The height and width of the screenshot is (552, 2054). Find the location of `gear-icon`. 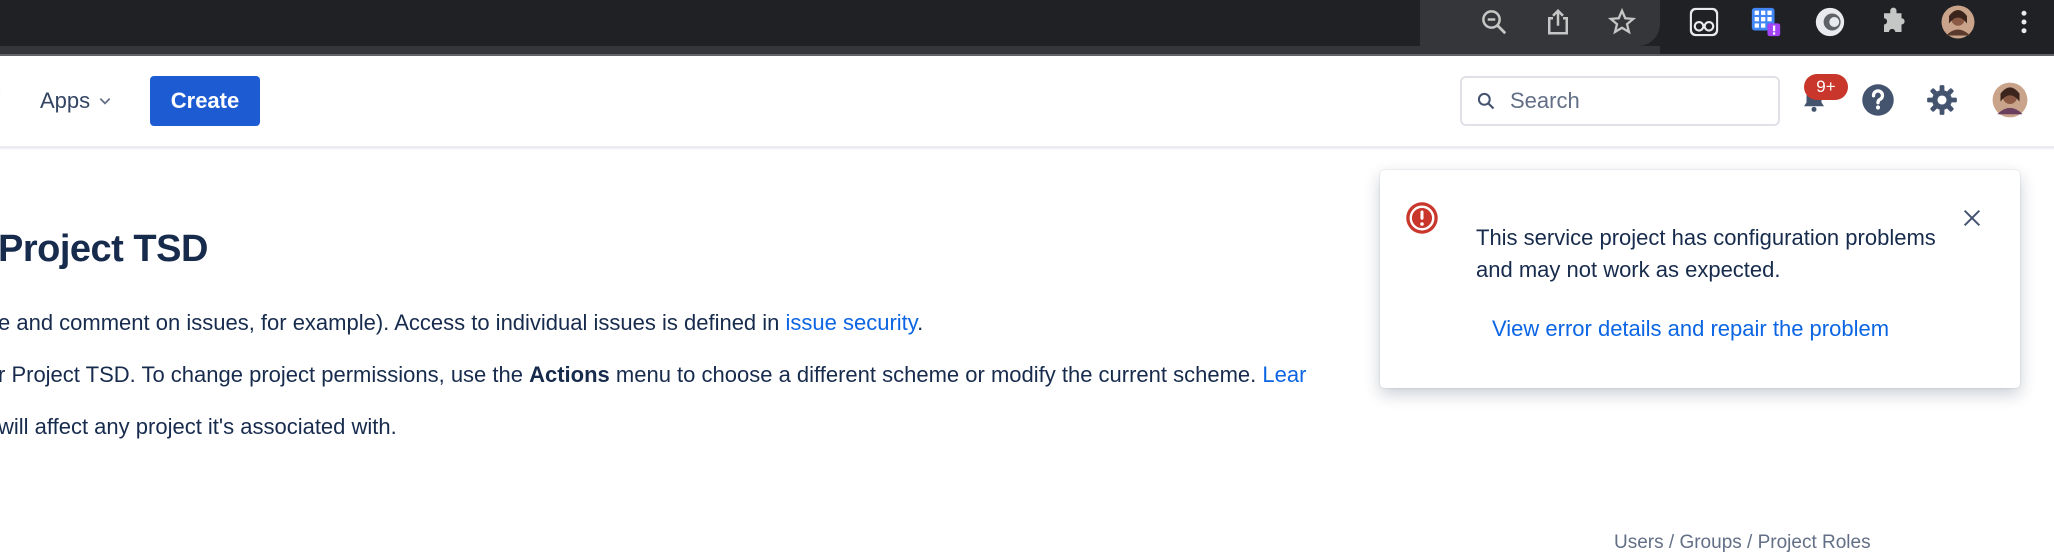

gear-icon is located at coordinates (1942, 100).